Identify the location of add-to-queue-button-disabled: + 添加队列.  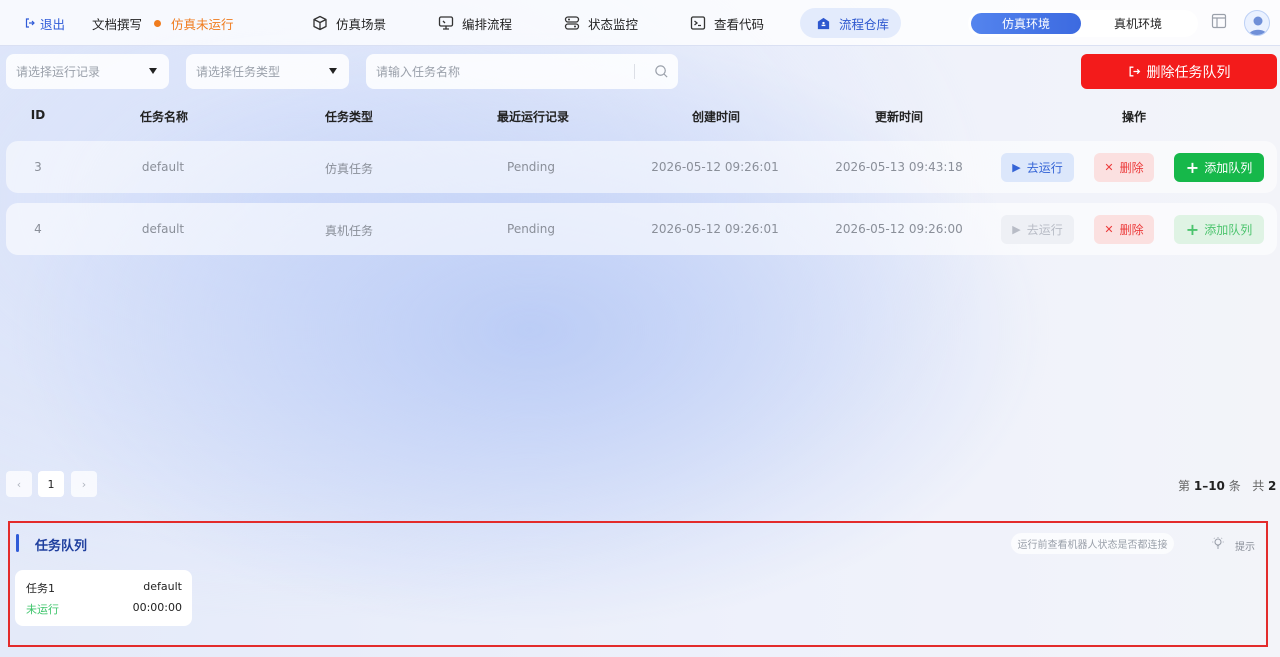
(1219, 229).